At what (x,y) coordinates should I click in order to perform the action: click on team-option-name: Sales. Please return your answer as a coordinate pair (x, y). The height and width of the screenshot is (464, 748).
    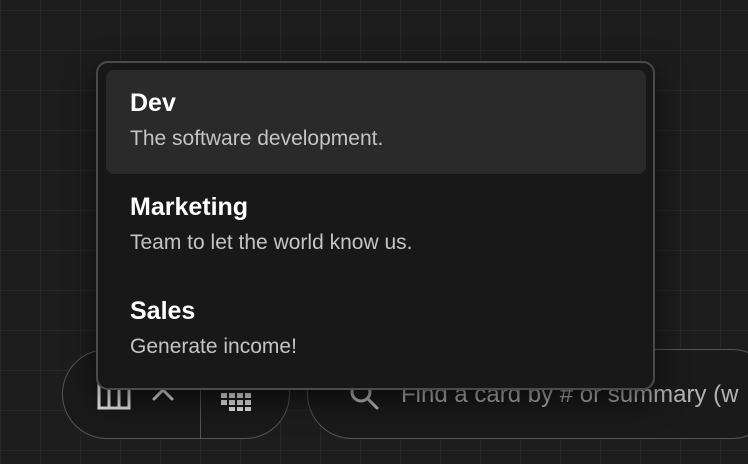
    Looking at the image, I should click on (163, 311).